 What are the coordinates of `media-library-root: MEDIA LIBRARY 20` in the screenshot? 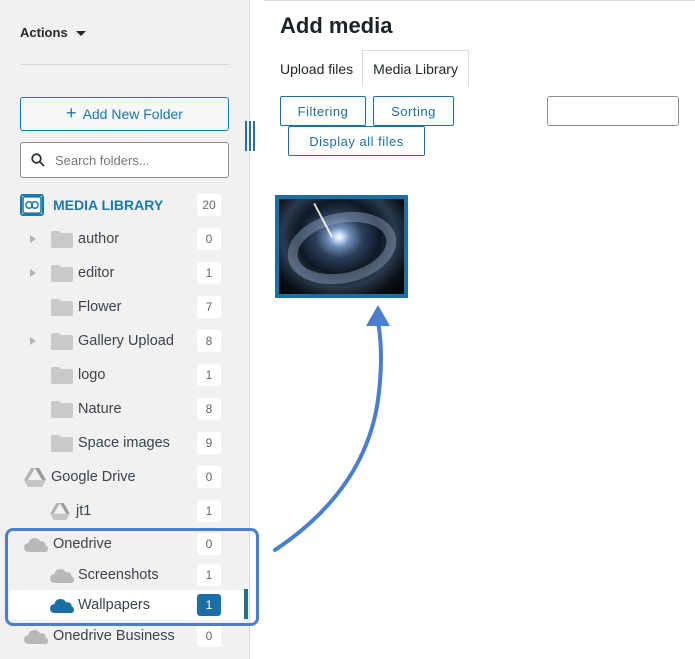 It's located at (125, 205).